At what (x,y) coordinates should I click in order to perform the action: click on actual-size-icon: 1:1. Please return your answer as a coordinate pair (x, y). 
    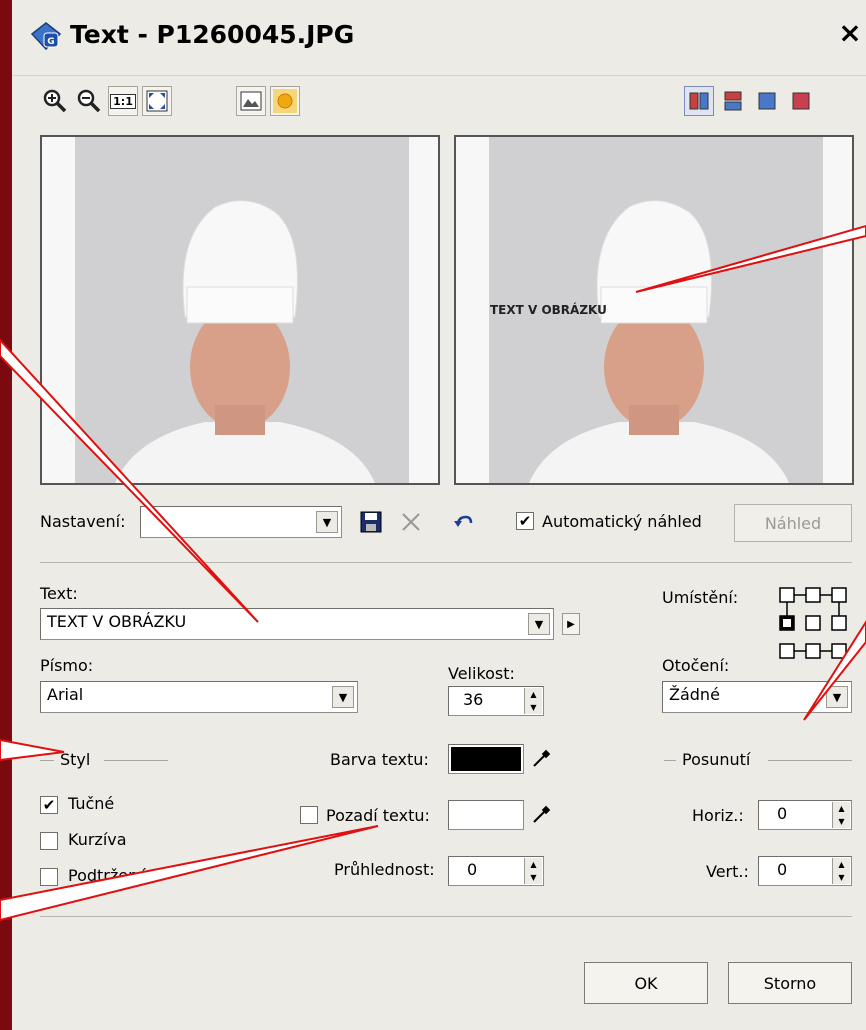
    Looking at the image, I should click on (123, 101).